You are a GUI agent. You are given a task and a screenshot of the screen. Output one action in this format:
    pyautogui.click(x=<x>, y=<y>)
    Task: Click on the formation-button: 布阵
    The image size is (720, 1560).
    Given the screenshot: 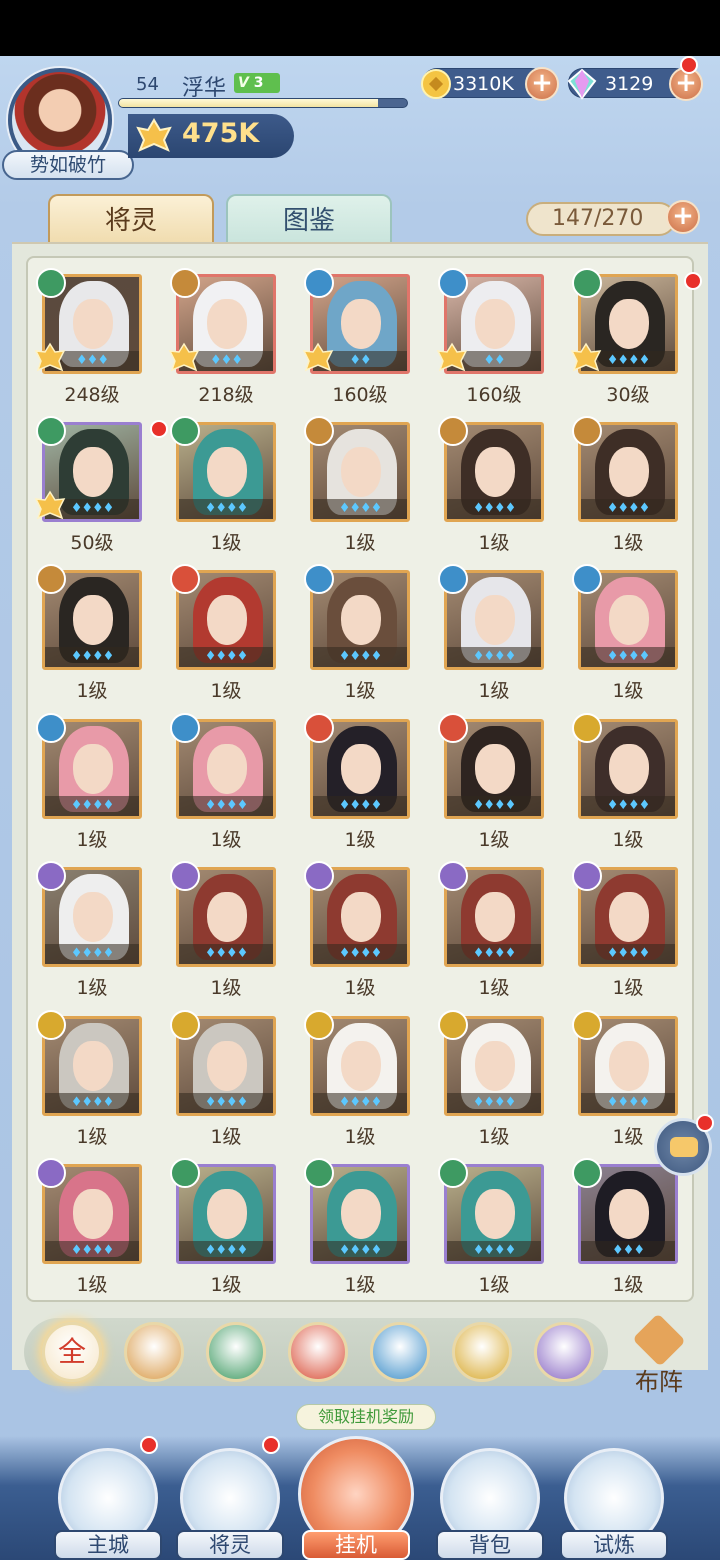 What is the action you would take?
    pyautogui.click(x=659, y=1354)
    